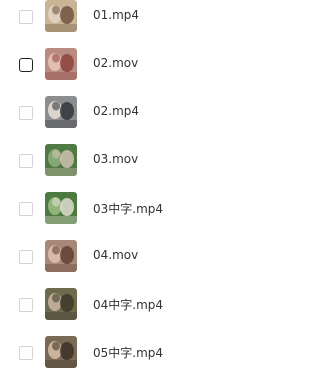 This screenshot has width=320, height=374. I want to click on file-name: 01.mp4, so click(116, 15).